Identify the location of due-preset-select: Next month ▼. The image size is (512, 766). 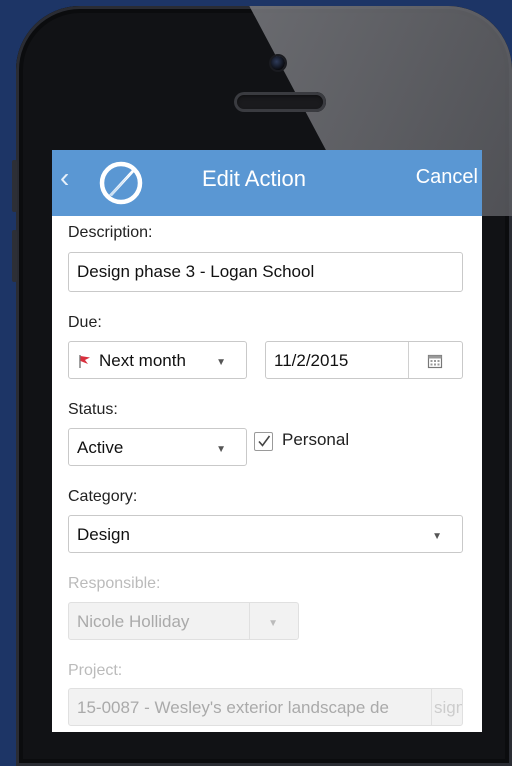
(157, 360).